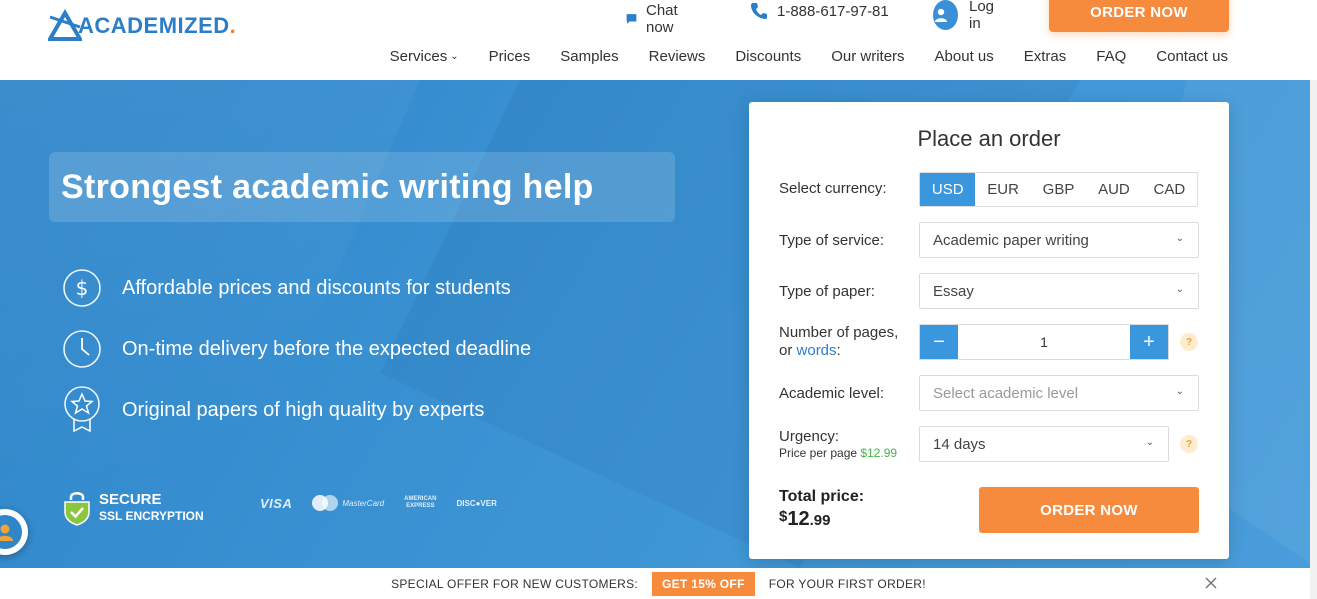 This screenshot has height=599, width=1317. I want to click on header-order-now-button: ORDER NOW, so click(1139, 16).